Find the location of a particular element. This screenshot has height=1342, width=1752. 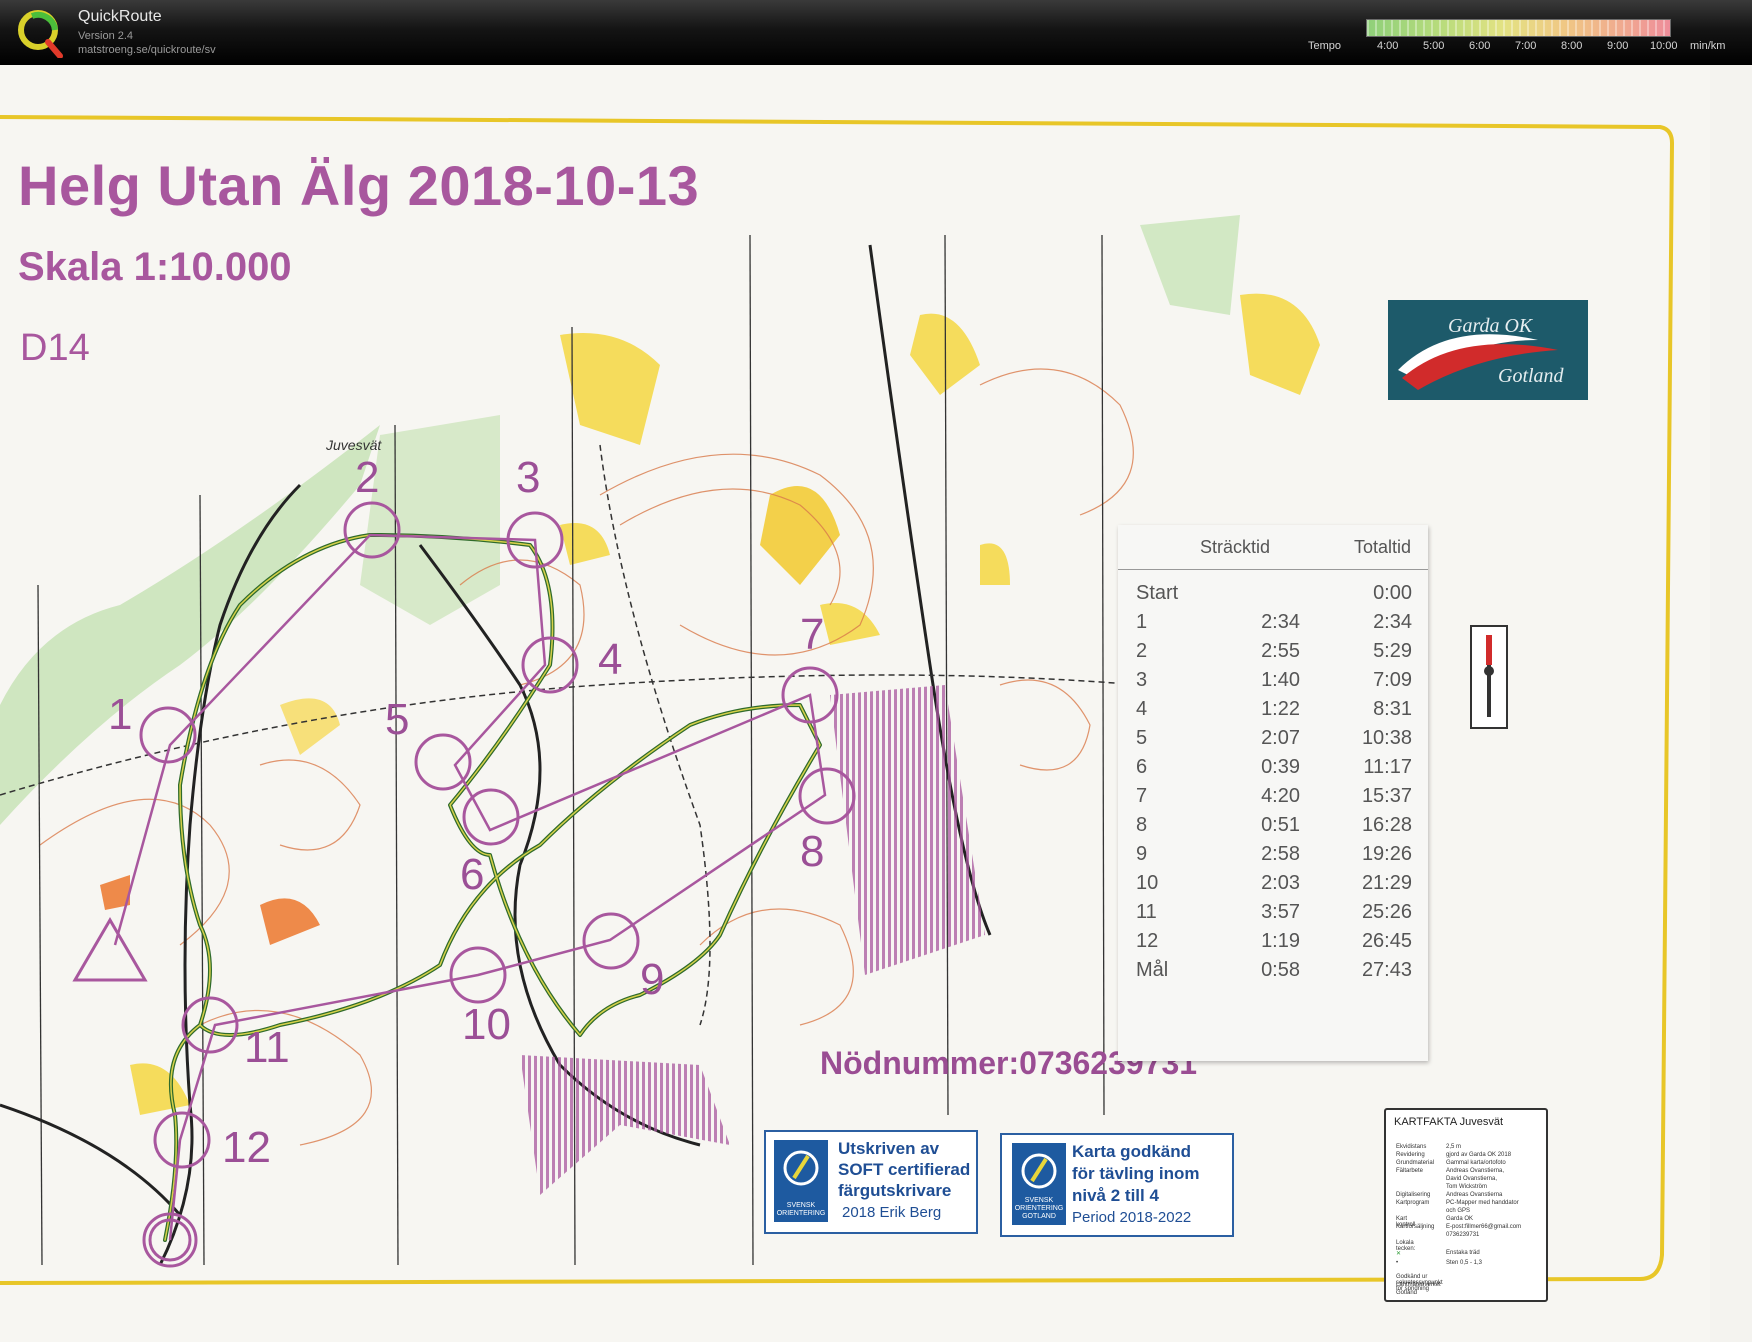

split-row: Start 0:00 is located at coordinates (1273, 596).